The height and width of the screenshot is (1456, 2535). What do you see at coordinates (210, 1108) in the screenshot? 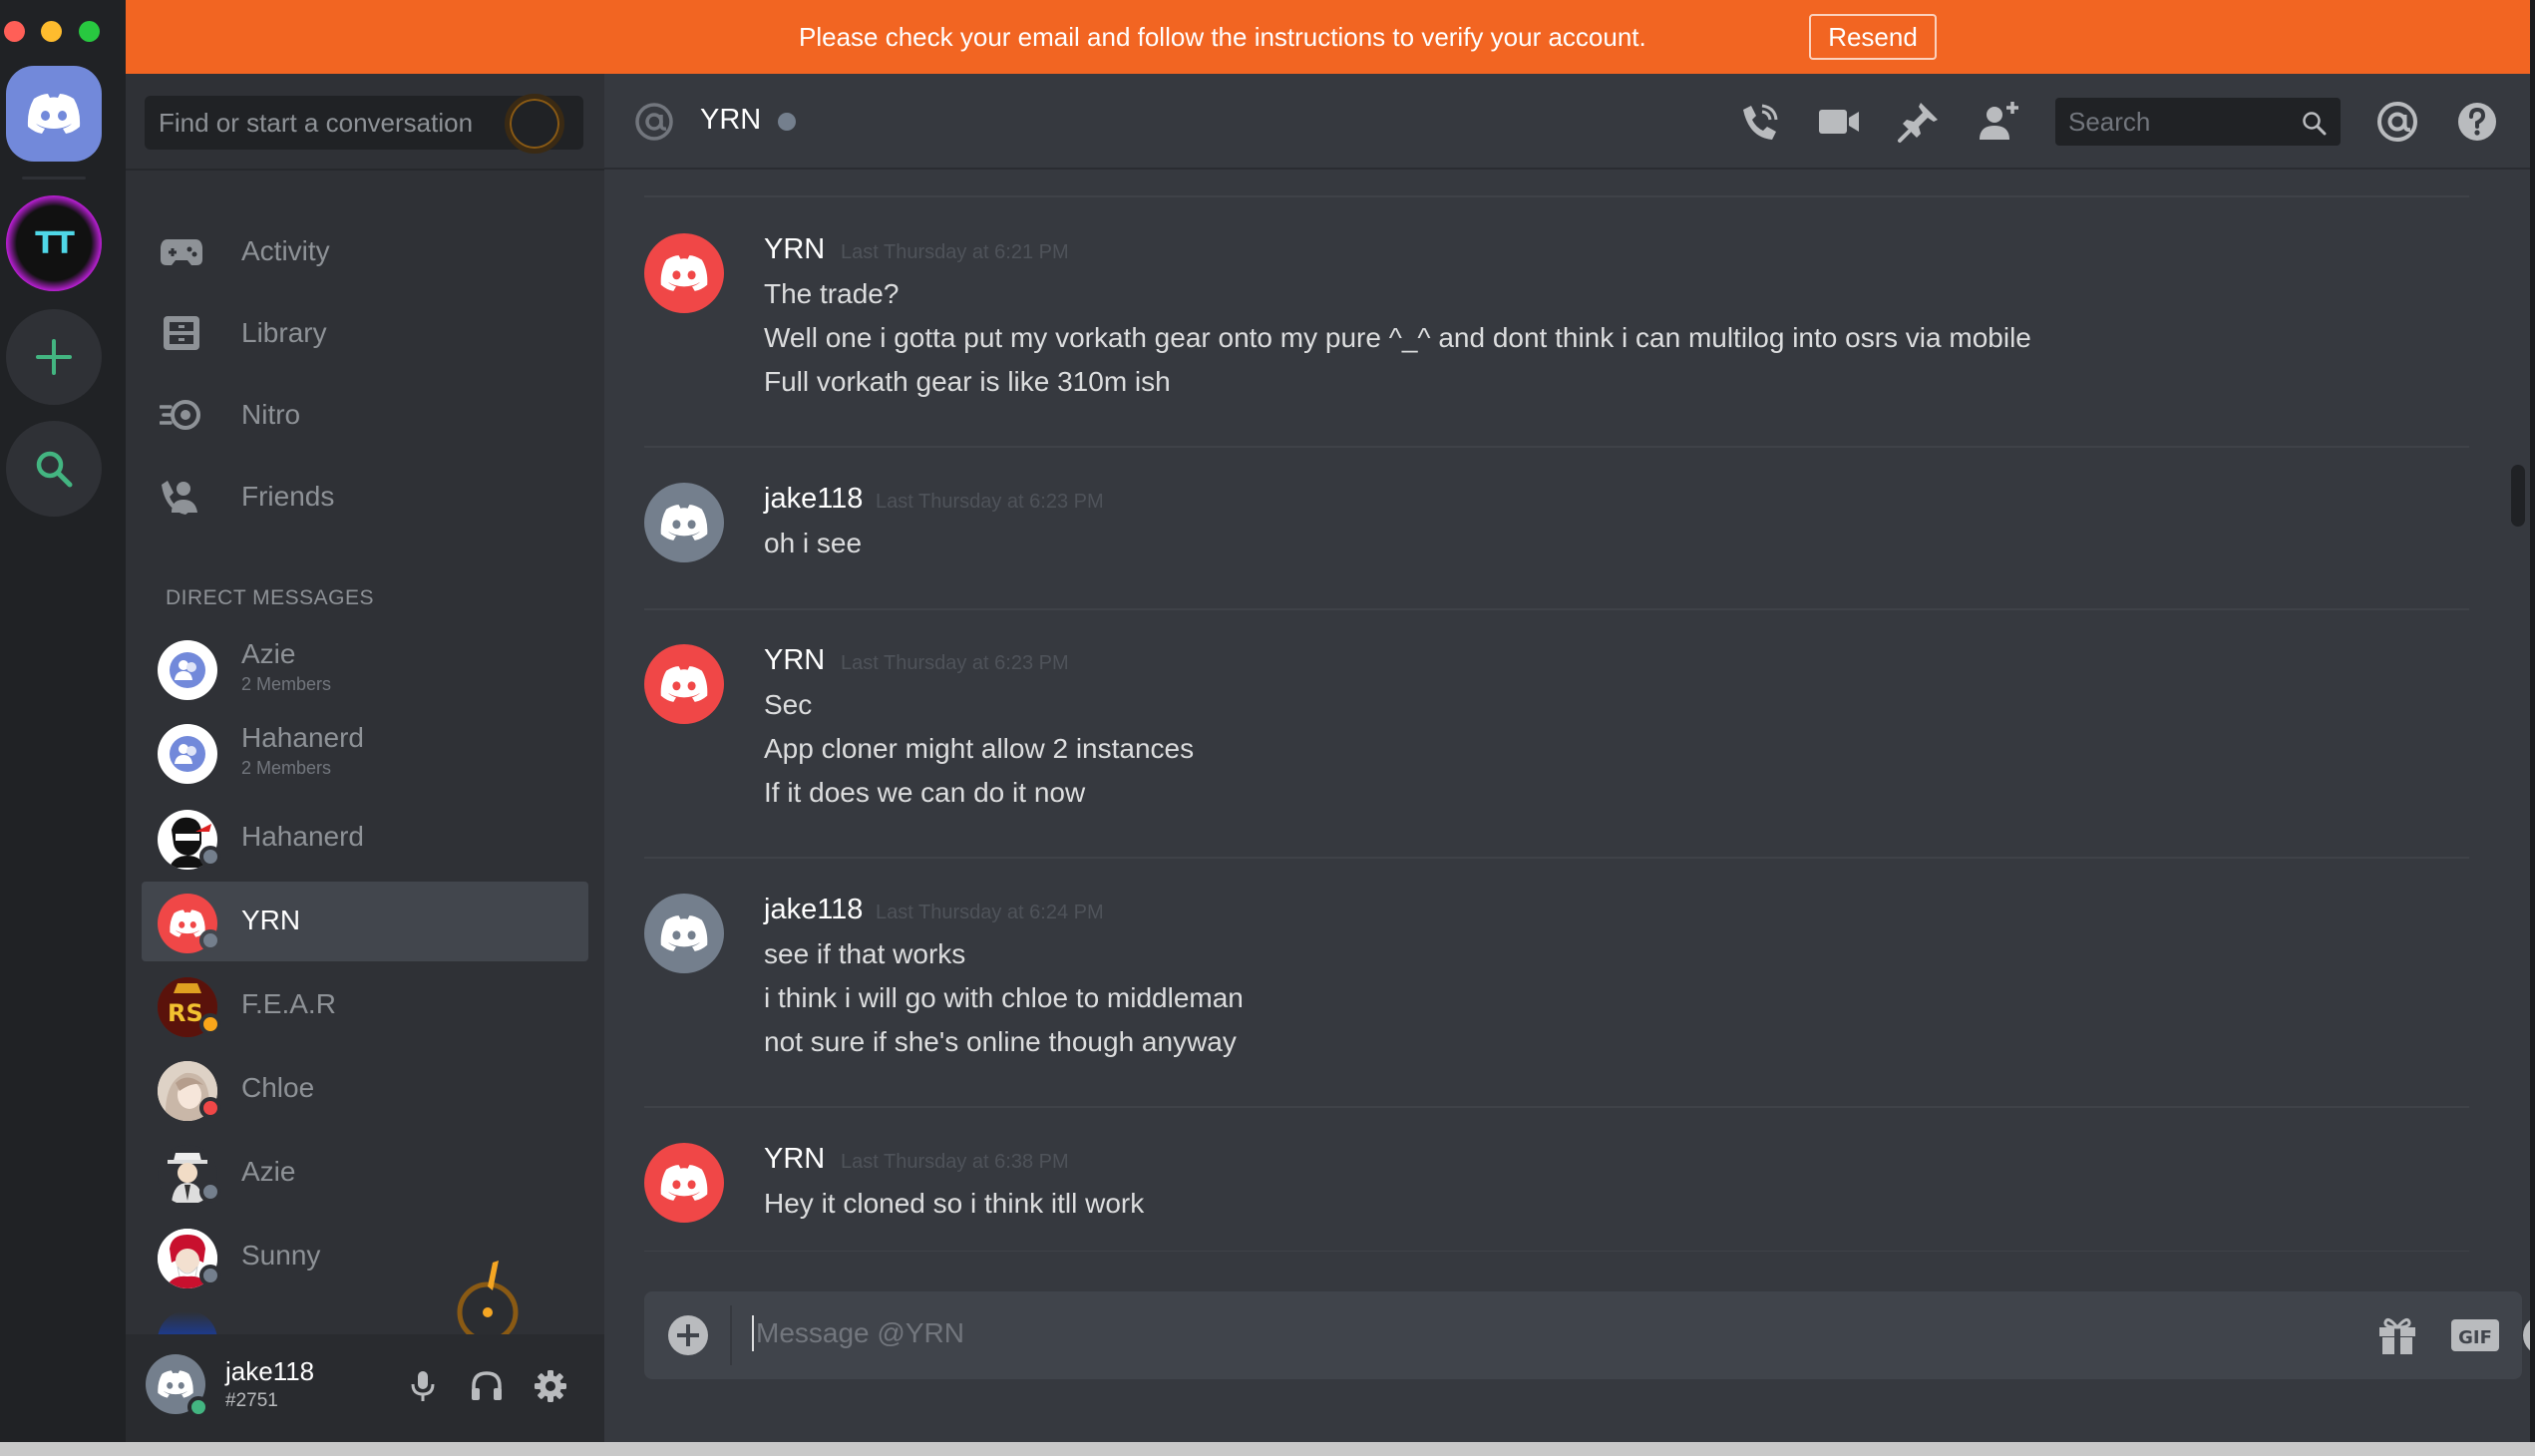
I see `status-dnd-indicator` at bounding box center [210, 1108].